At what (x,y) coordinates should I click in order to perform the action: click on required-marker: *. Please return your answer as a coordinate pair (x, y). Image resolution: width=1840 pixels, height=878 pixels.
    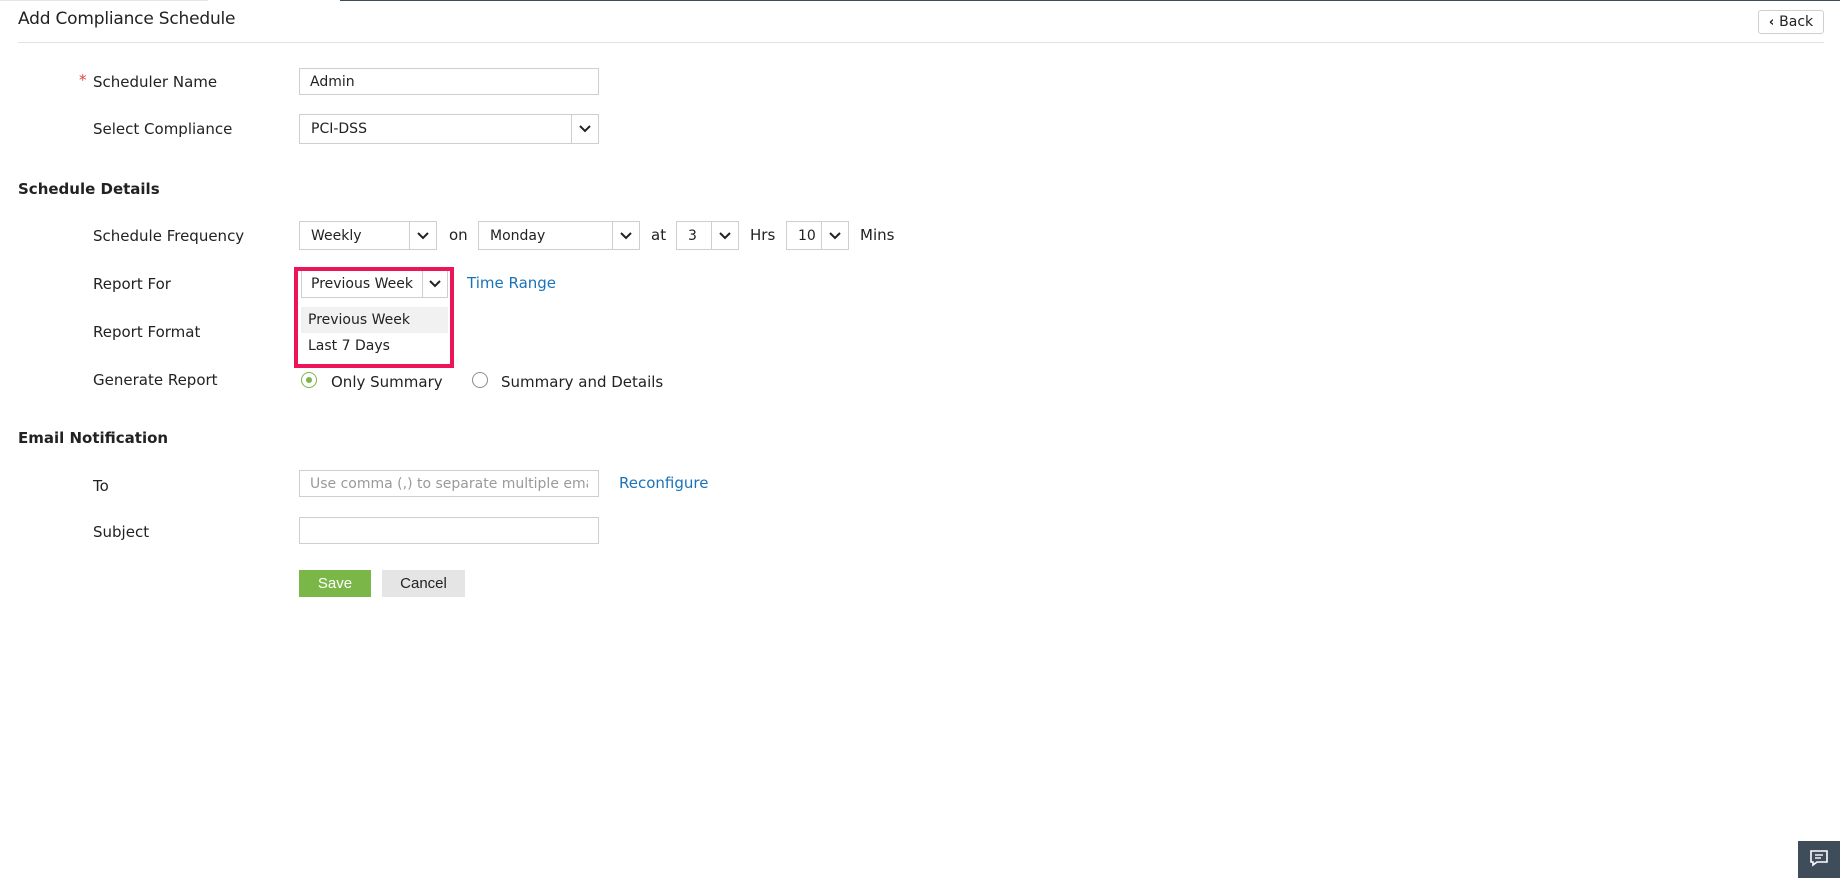
    Looking at the image, I should click on (83, 80).